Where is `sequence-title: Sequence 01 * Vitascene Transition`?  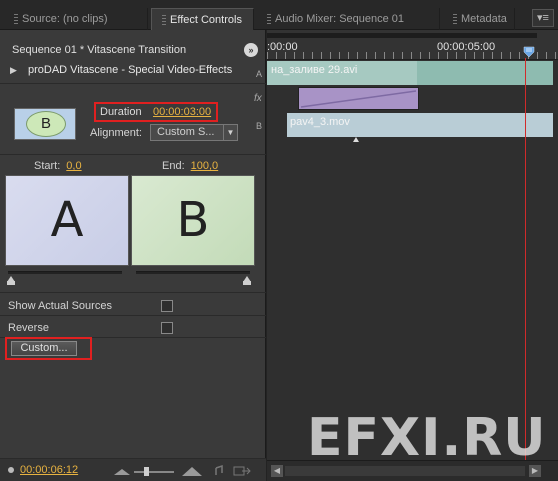
sequence-title: Sequence 01 * Vitascene Transition is located at coordinates (99, 50).